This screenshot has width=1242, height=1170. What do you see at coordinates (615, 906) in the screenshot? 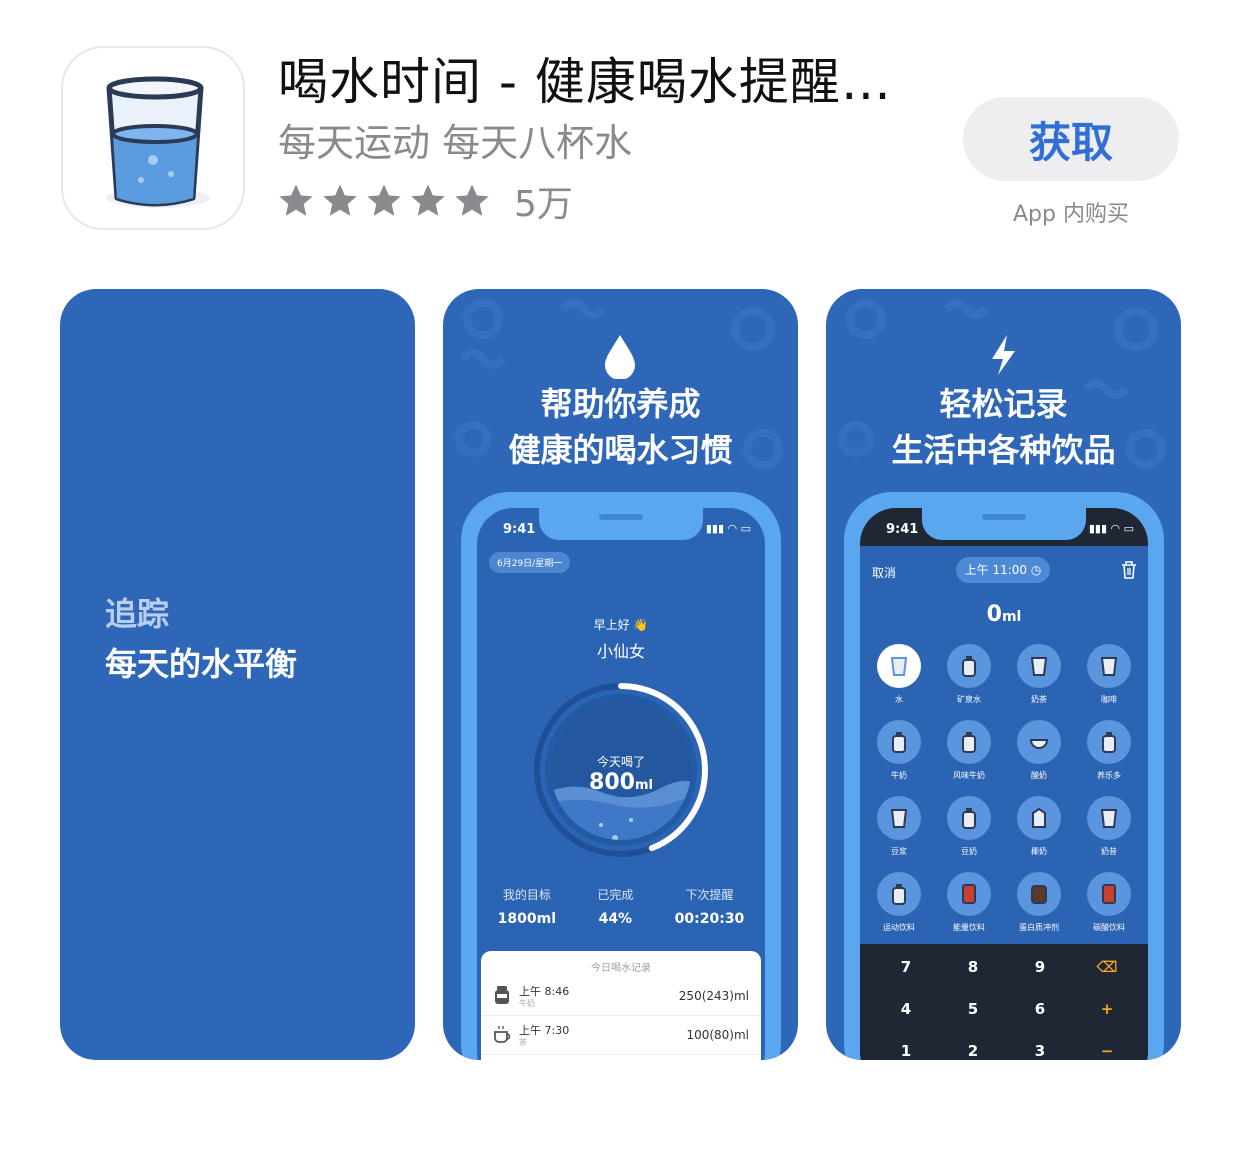
I see `stat-completed: 已完成 44%` at bounding box center [615, 906].